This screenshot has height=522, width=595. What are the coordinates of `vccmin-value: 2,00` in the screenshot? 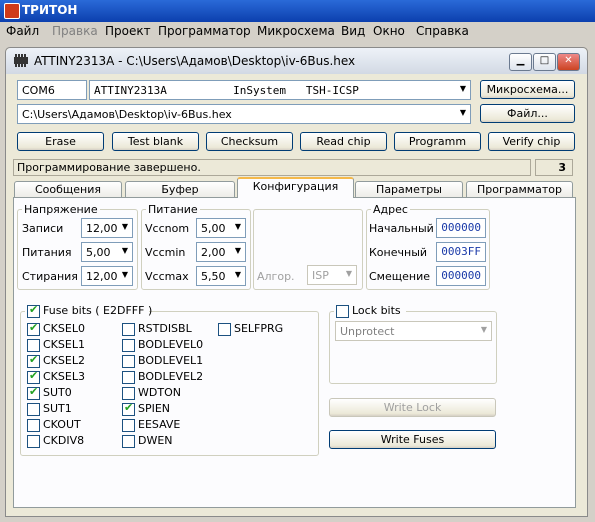 It's located at (213, 252).